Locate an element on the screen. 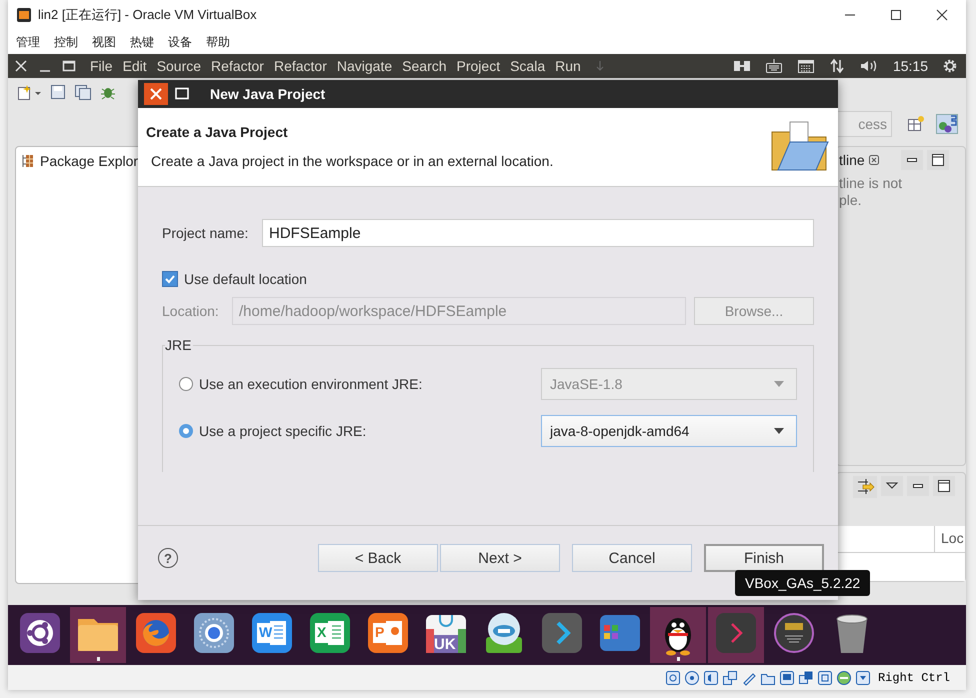  open-perspective-icon is located at coordinates (916, 124).